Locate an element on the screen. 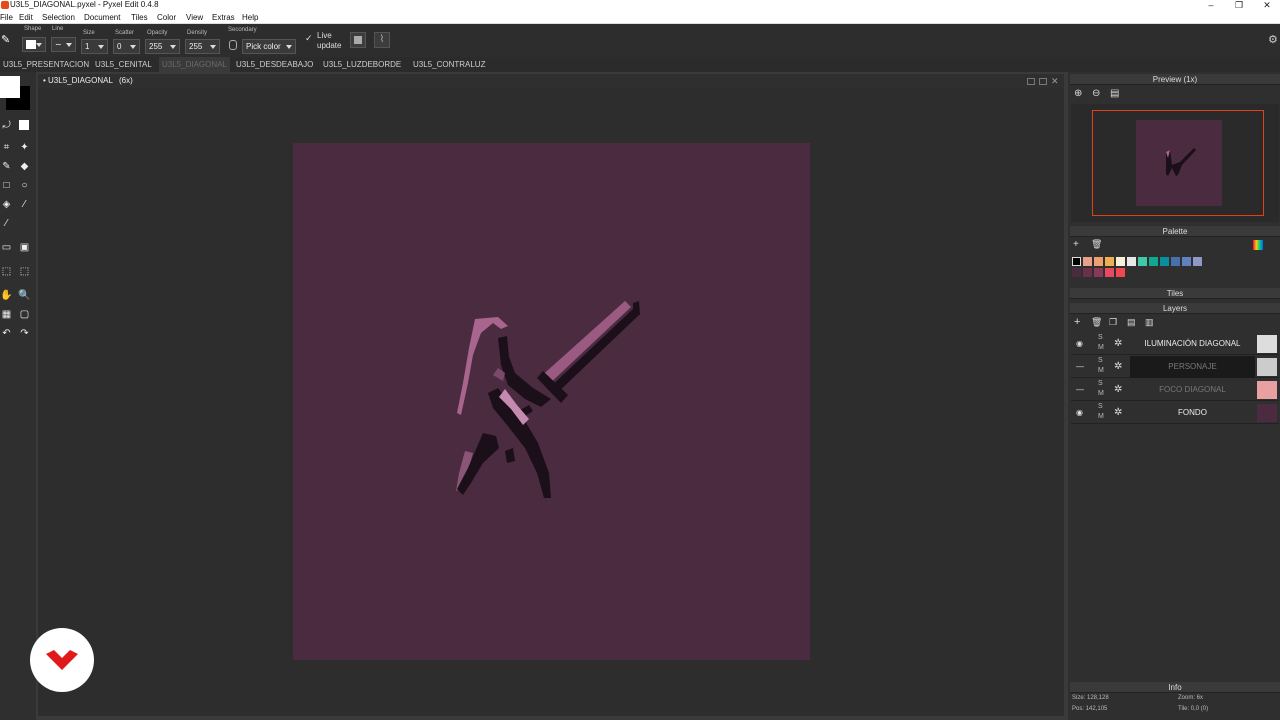 The image size is (1280, 720). eye-icon: ◉ is located at coordinates (1079, 343).